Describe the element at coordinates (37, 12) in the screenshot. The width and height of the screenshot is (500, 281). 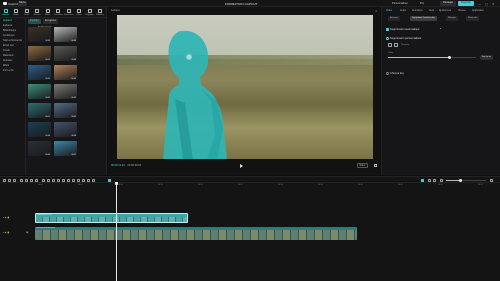
I see `tool-stickers: Stickers` at that location.